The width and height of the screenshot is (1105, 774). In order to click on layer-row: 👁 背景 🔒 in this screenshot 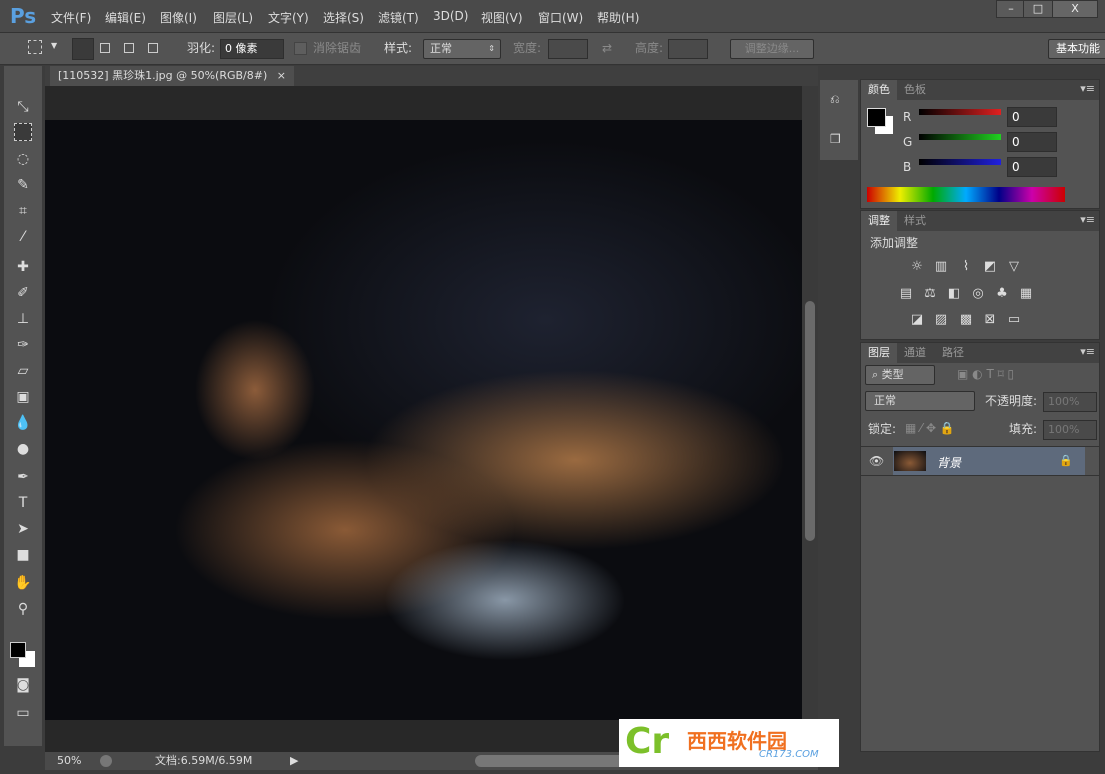, I will do `click(980, 461)`.